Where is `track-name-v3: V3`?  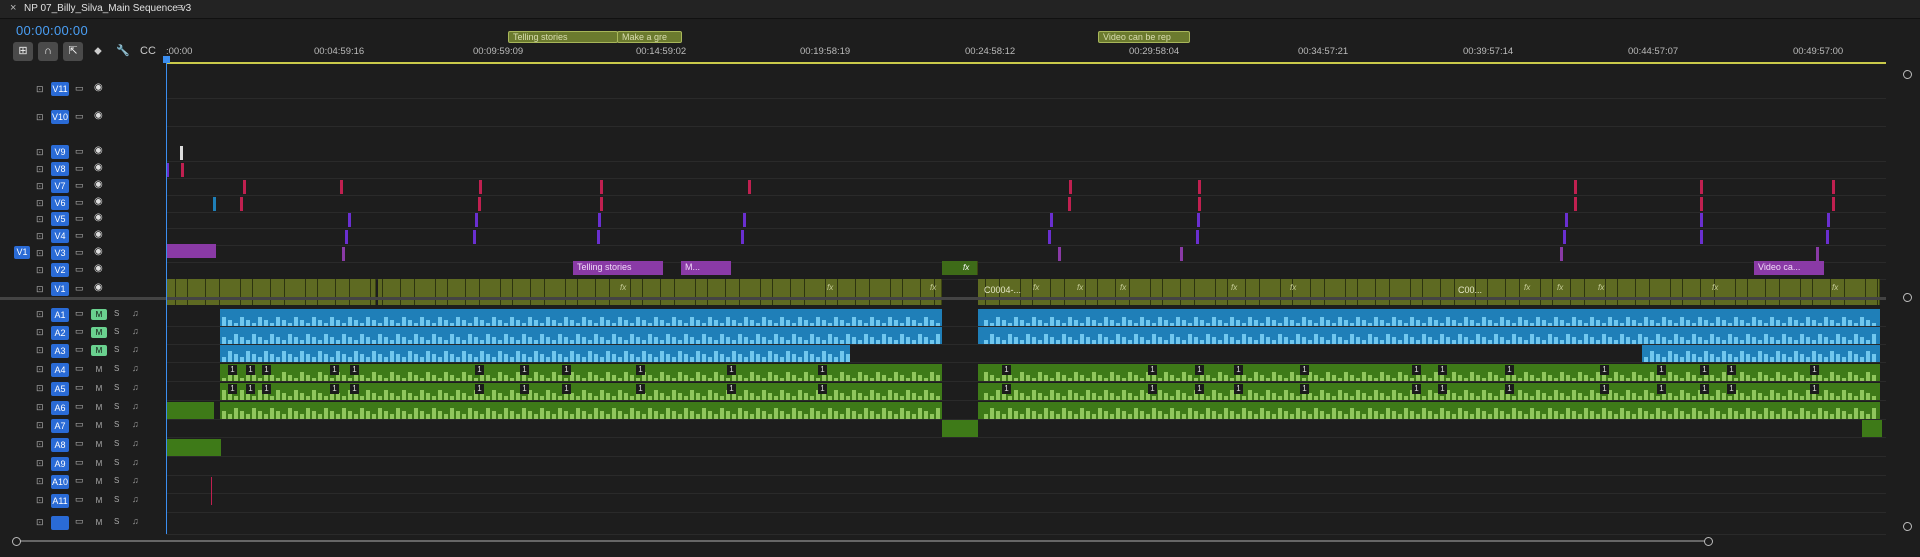 track-name-v3: V3 is located at coordinates (60, 253).